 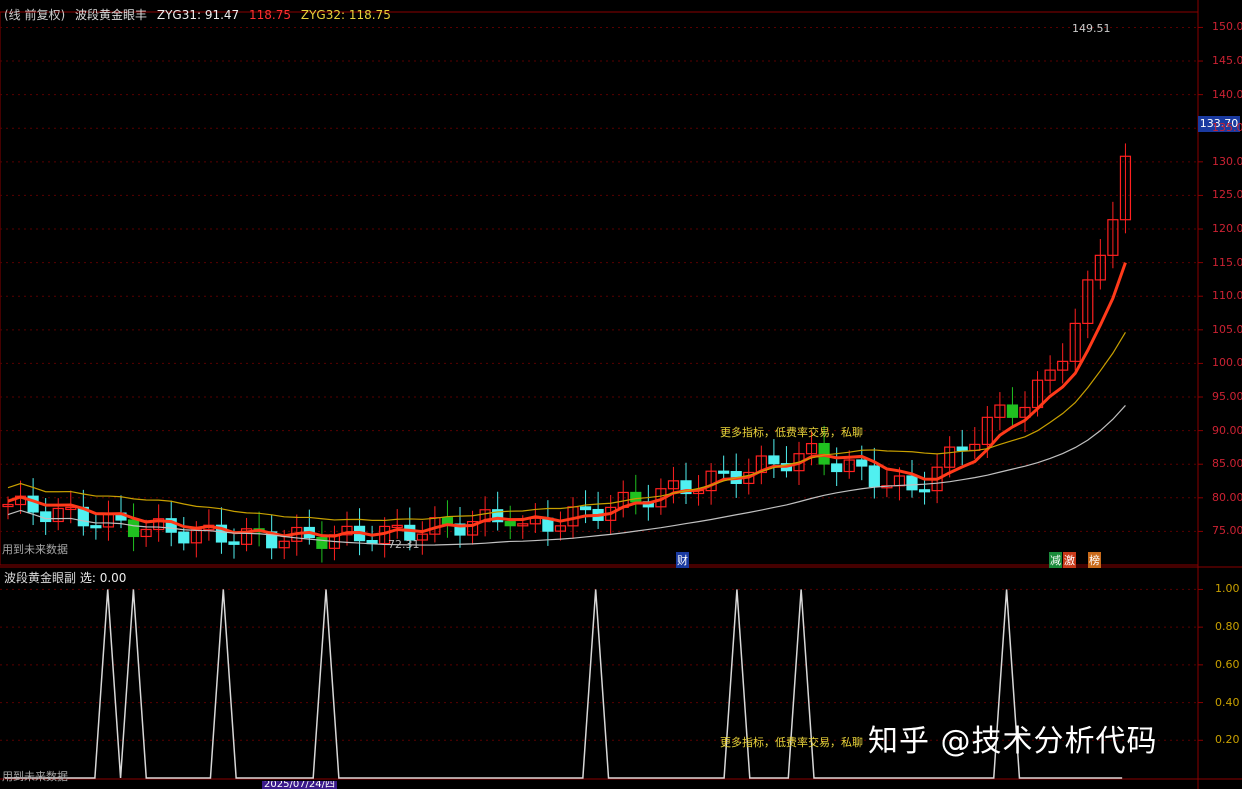 What do you see at coordinates (1227, 262) in the screenshot?
I see `y-tick-label: 115.00` at bounding box center [1227, 262].